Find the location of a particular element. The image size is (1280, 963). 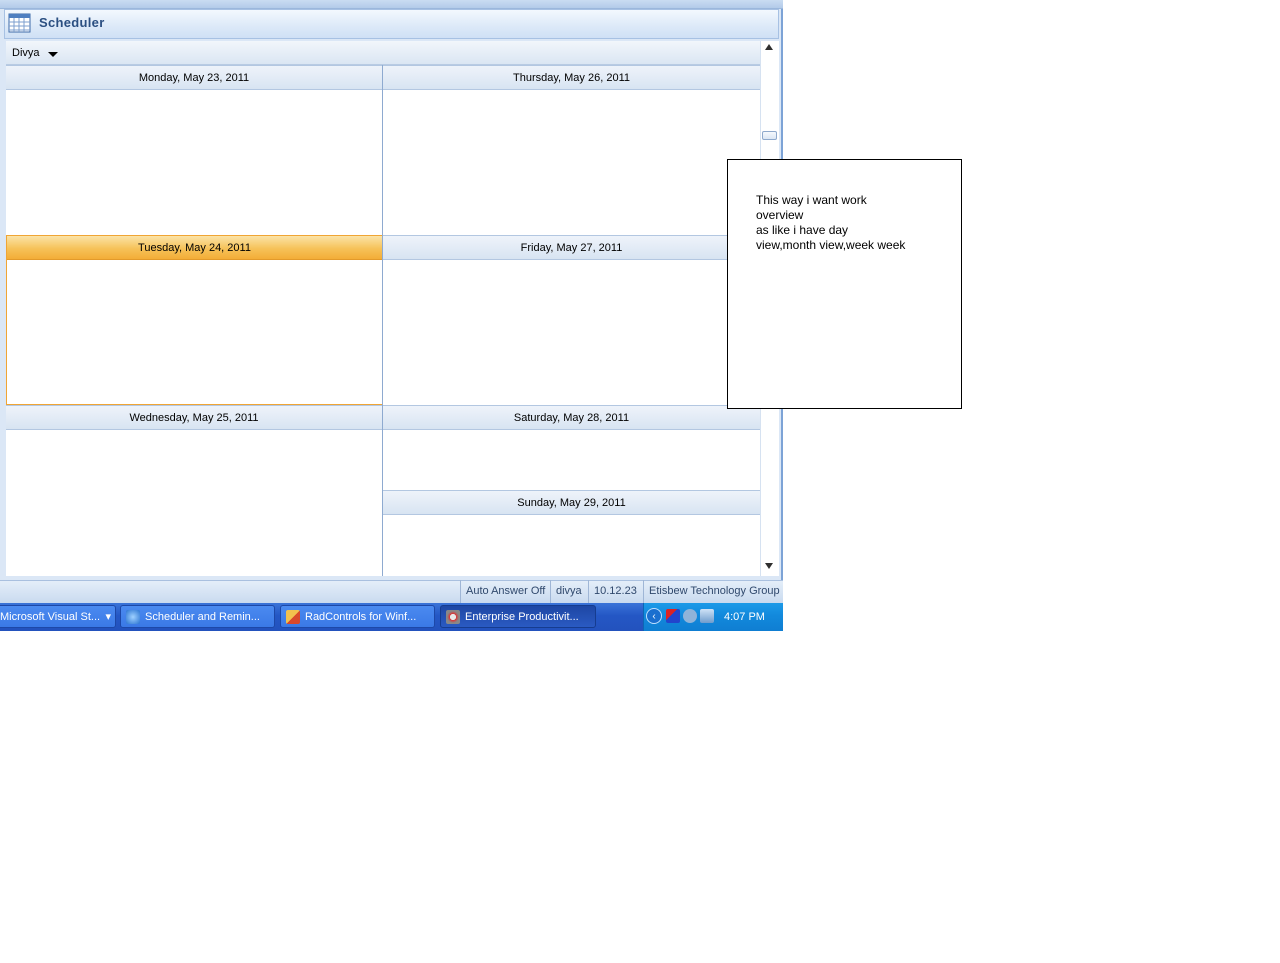

browser-icon is located at coordinates (133, 617).